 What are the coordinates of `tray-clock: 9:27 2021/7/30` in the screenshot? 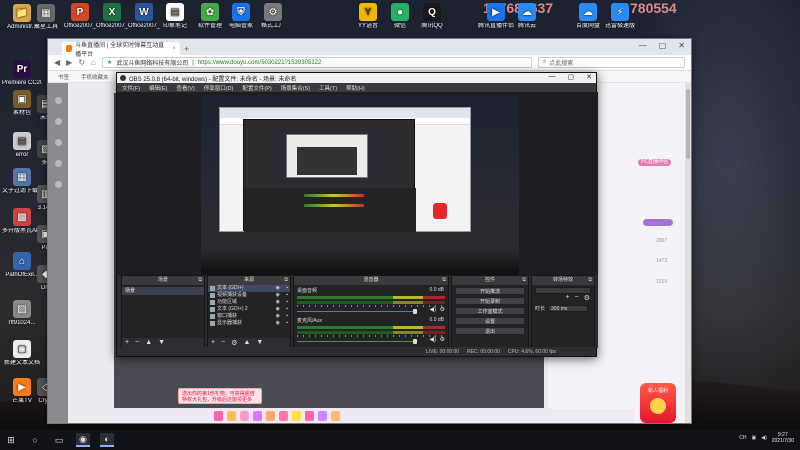 It's located at (783, 438).